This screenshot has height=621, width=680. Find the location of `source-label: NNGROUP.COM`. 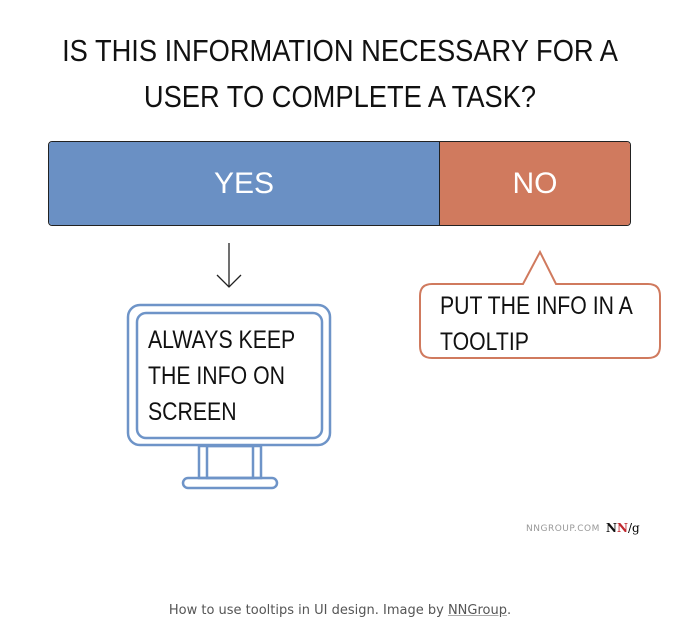

source-label: NNGROUP.COM is located at coordinates (563, 529).